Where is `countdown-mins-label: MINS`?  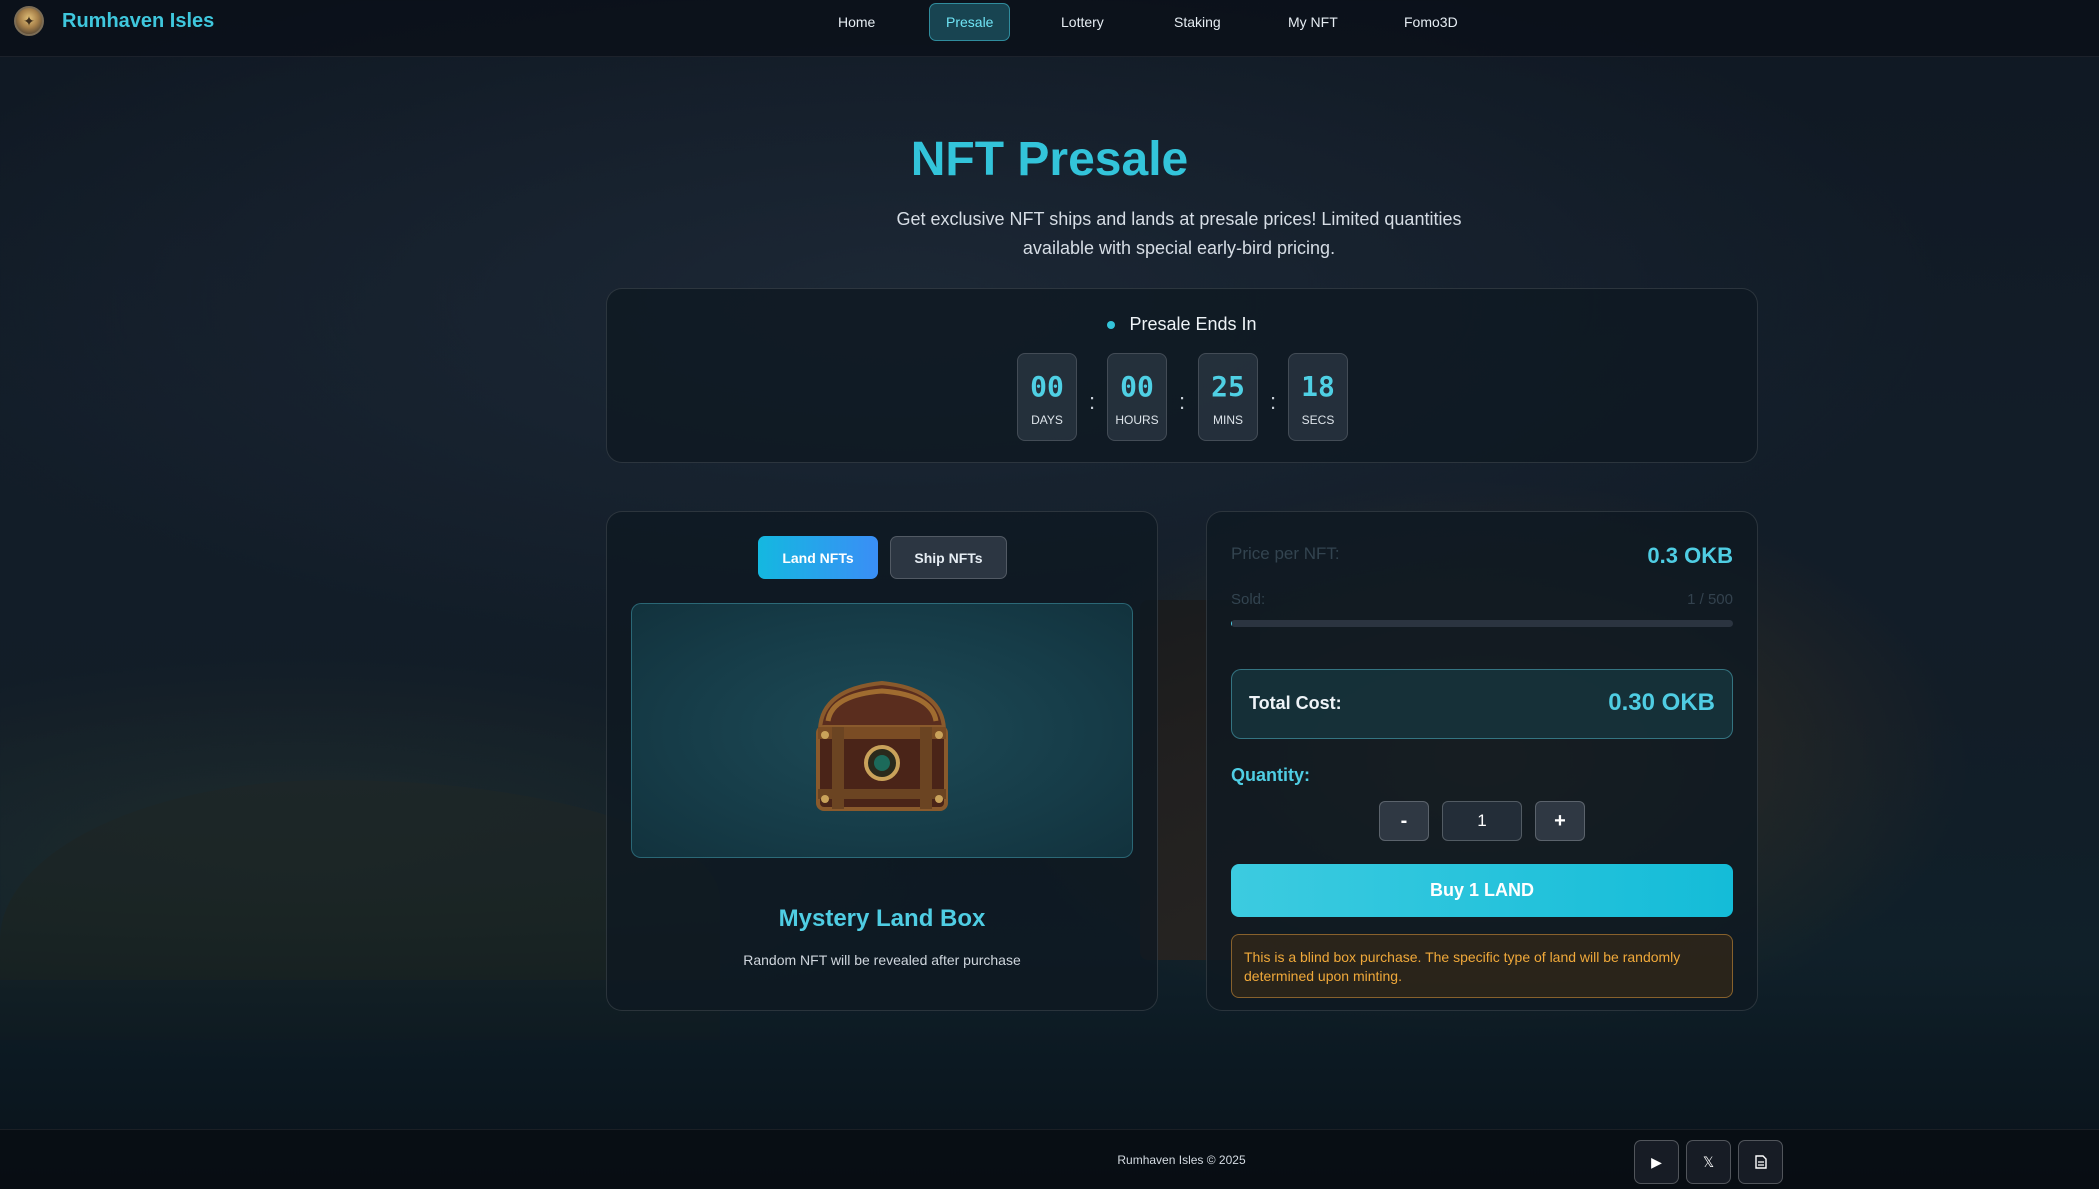
countdown-mins-label: MINS is located at coordinates (1228, 420).